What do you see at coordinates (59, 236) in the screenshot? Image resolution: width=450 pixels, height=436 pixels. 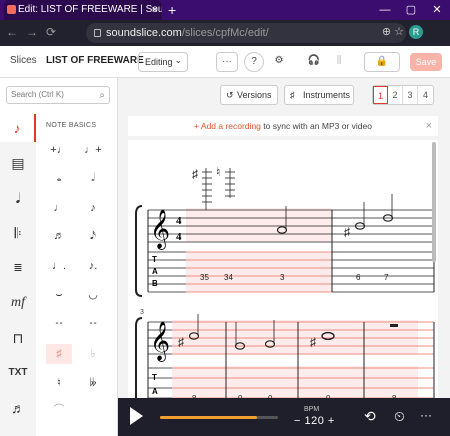 I see `symbol-sixteenth-note: ♬` at bounding box center [59, 236].